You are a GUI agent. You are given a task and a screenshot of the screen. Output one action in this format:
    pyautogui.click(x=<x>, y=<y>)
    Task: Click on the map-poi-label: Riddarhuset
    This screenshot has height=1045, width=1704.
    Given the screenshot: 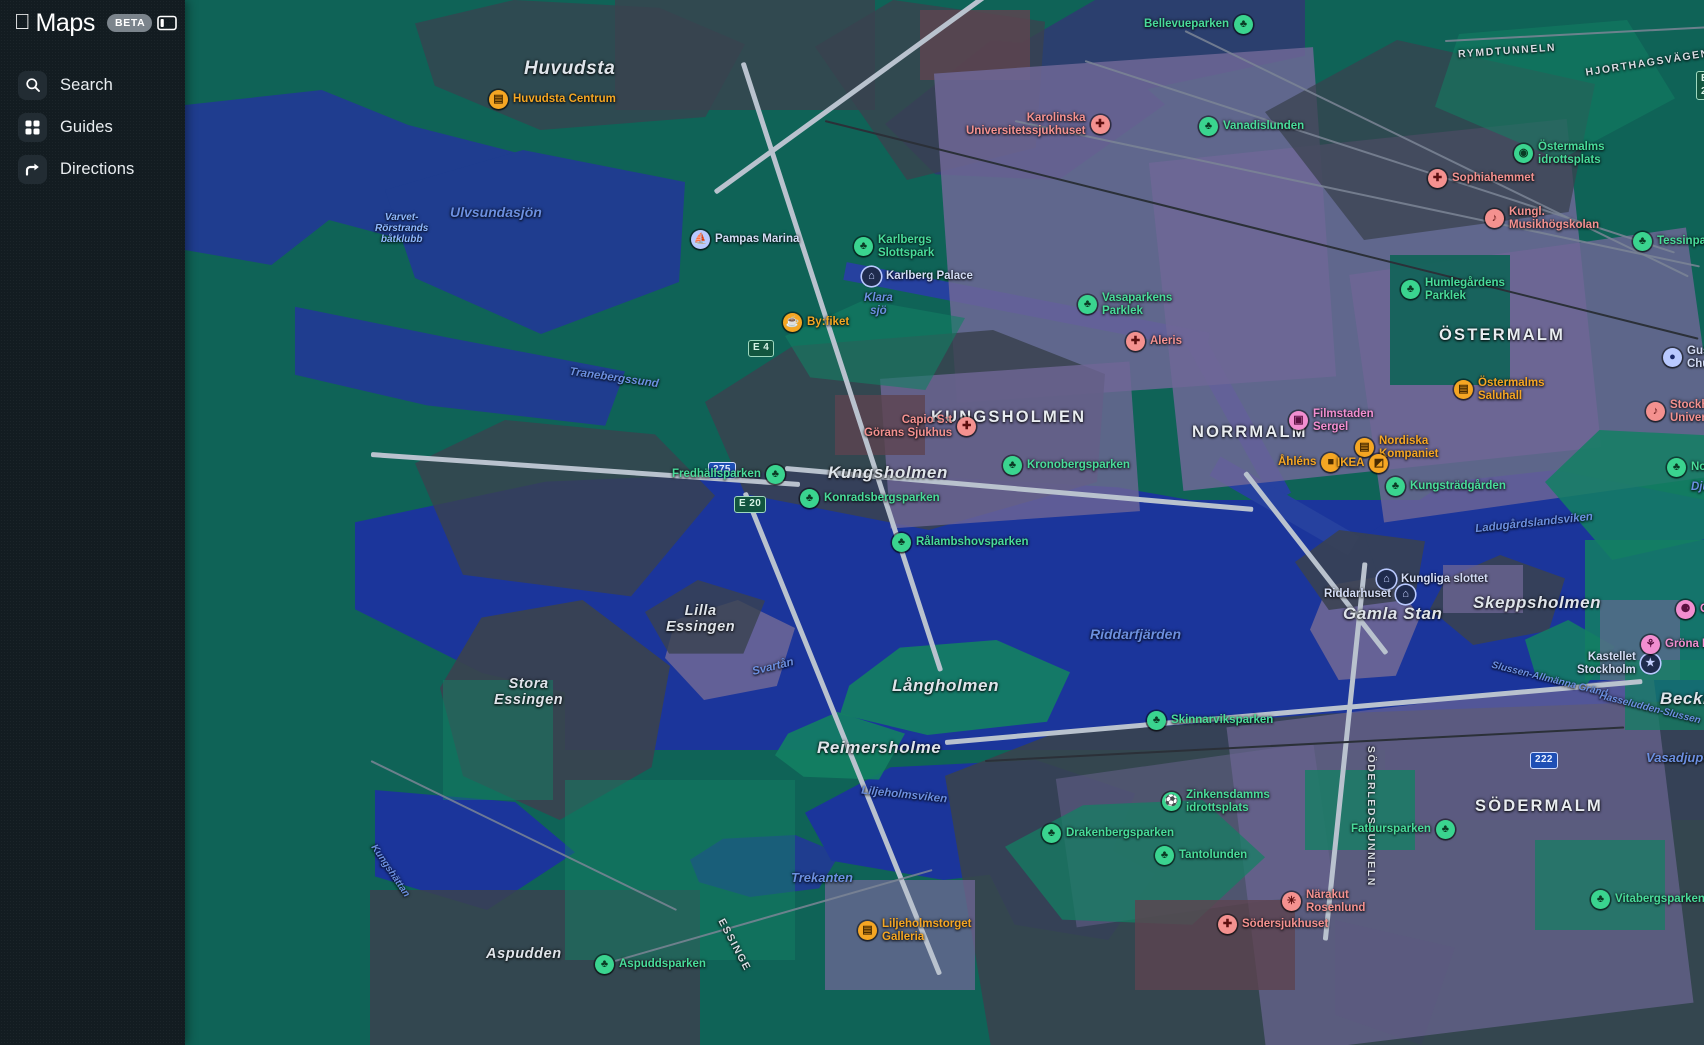 What is the action you would take?
    pyautogui.click(x=1358, y=594)
    